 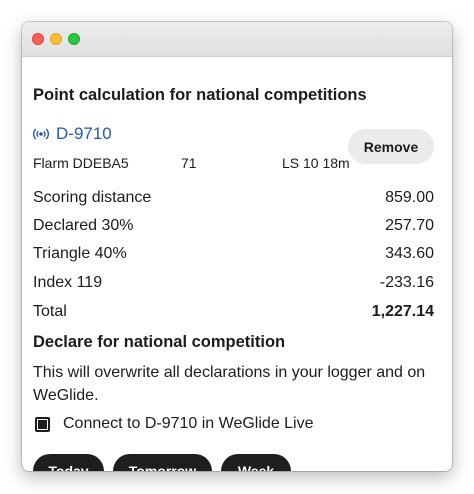 I want to click on score-label: Scoring distance, so click(x=92, y=197).